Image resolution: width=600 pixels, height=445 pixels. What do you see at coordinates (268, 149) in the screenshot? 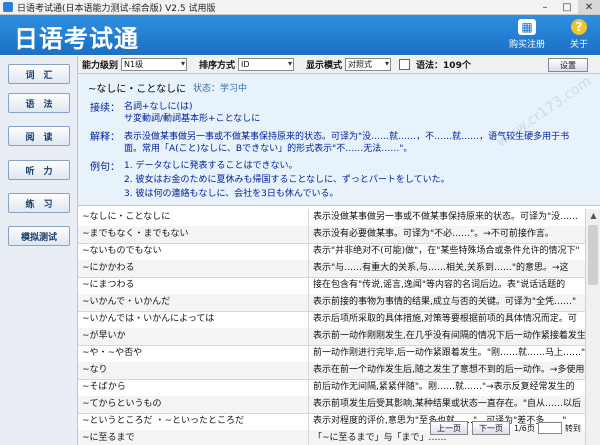
I see `explain-line: 面。常用「A(こと)なしに、Bできない」的形式表示"不……无法……"。` at bounding box center [268, 149].